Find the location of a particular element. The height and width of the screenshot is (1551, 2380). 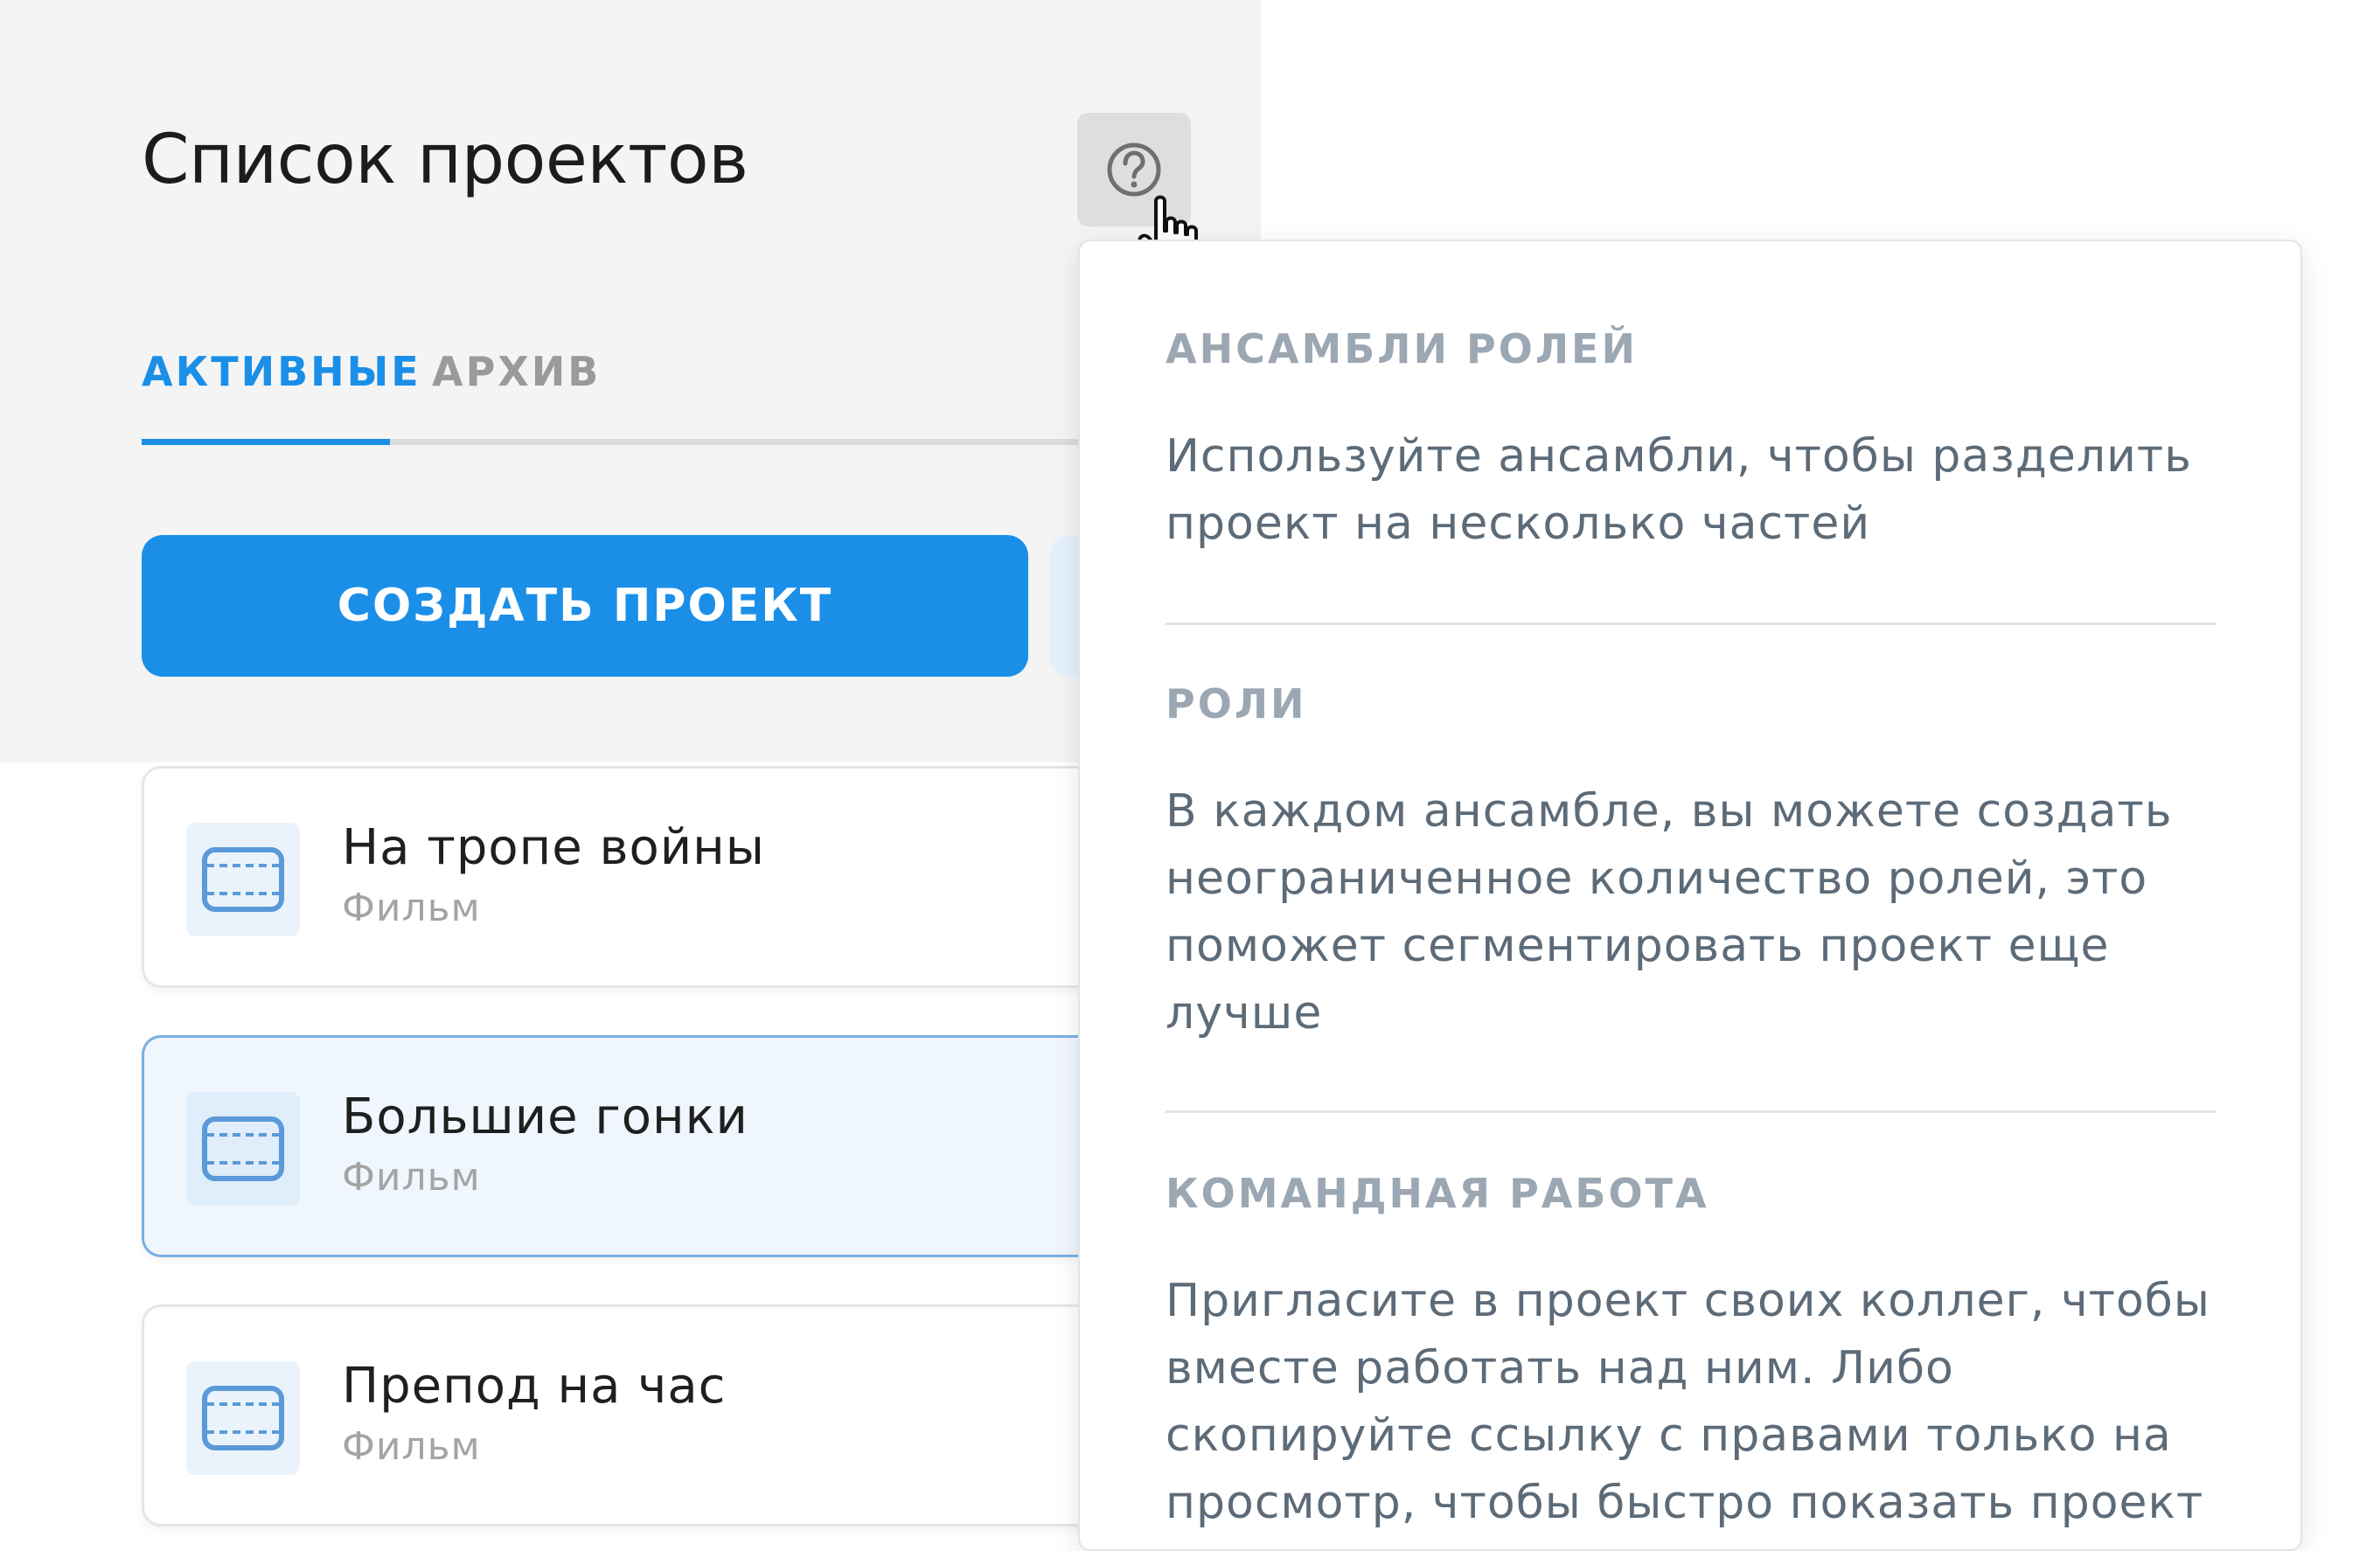

question-circle-icon is located at coordinates (1134, 170).